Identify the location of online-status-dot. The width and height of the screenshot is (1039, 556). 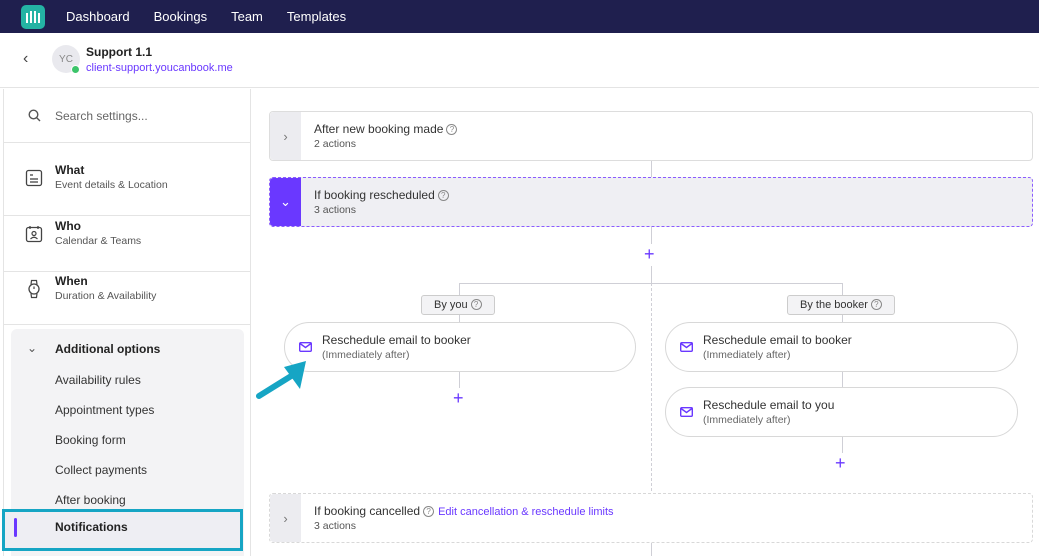
(75, 69).